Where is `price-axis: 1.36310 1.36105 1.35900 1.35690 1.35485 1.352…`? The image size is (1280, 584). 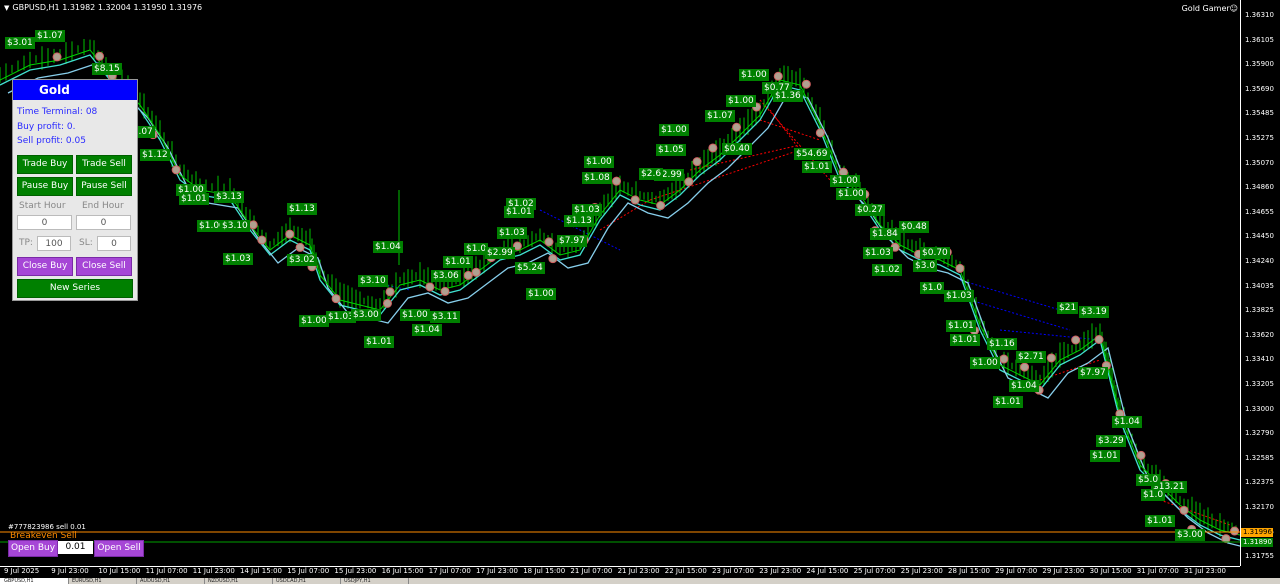 price-axis: 1.36310 1.36105 1.35900 1.35690 1.35485 1.352… is located at coordinates (1260, 283).